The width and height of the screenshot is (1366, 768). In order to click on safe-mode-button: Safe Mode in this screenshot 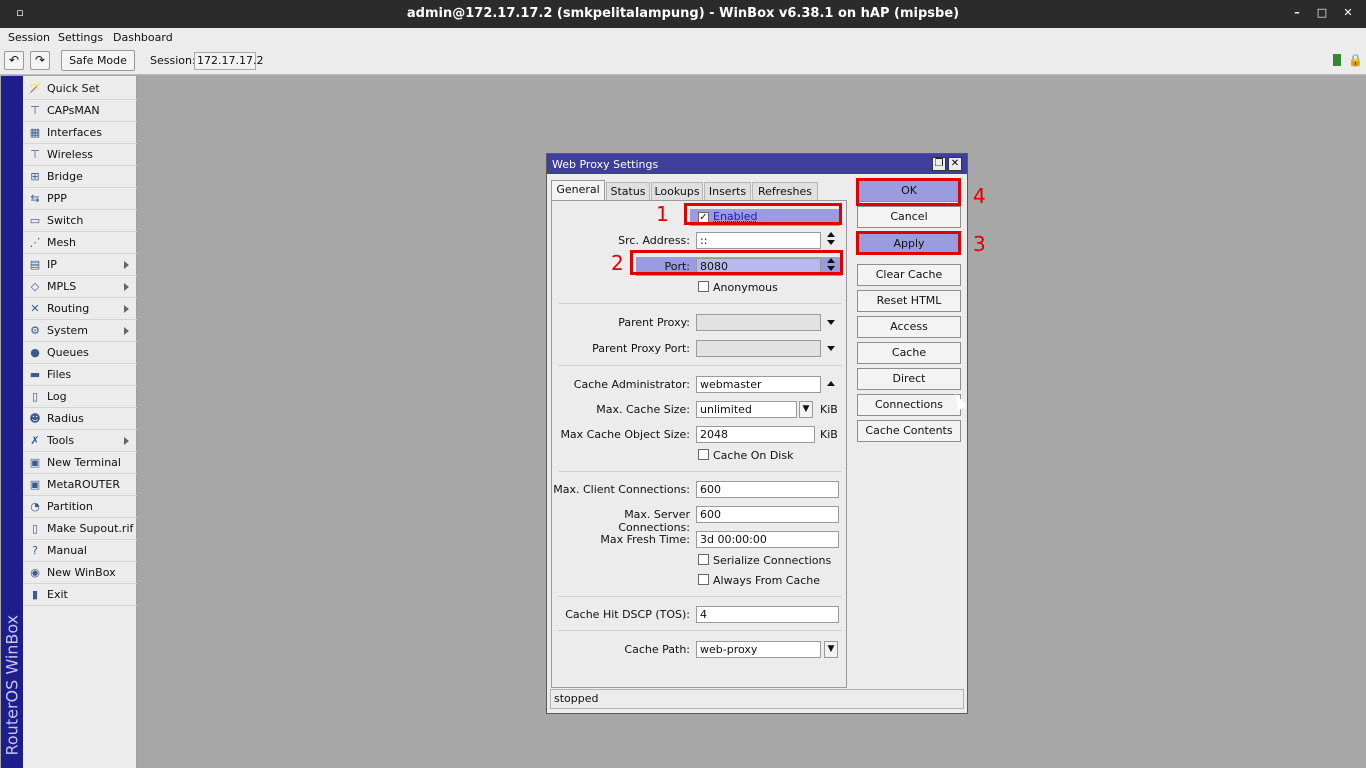, I will do `click(98, 60)`.